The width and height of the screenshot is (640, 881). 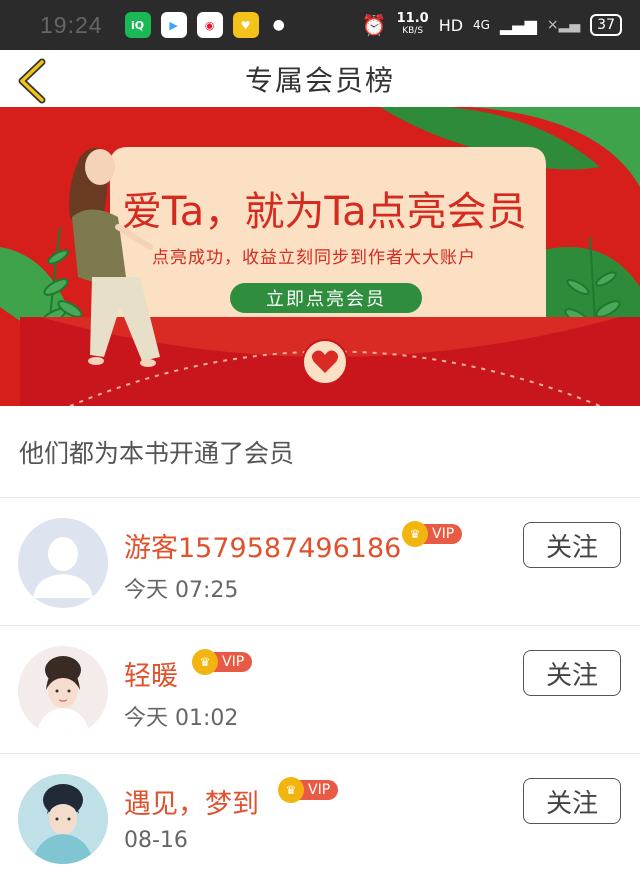 I want to click on list-item: 游客1579587496186 ♛ VIP 今天 07:25 关注, so click(x=320, y=561).